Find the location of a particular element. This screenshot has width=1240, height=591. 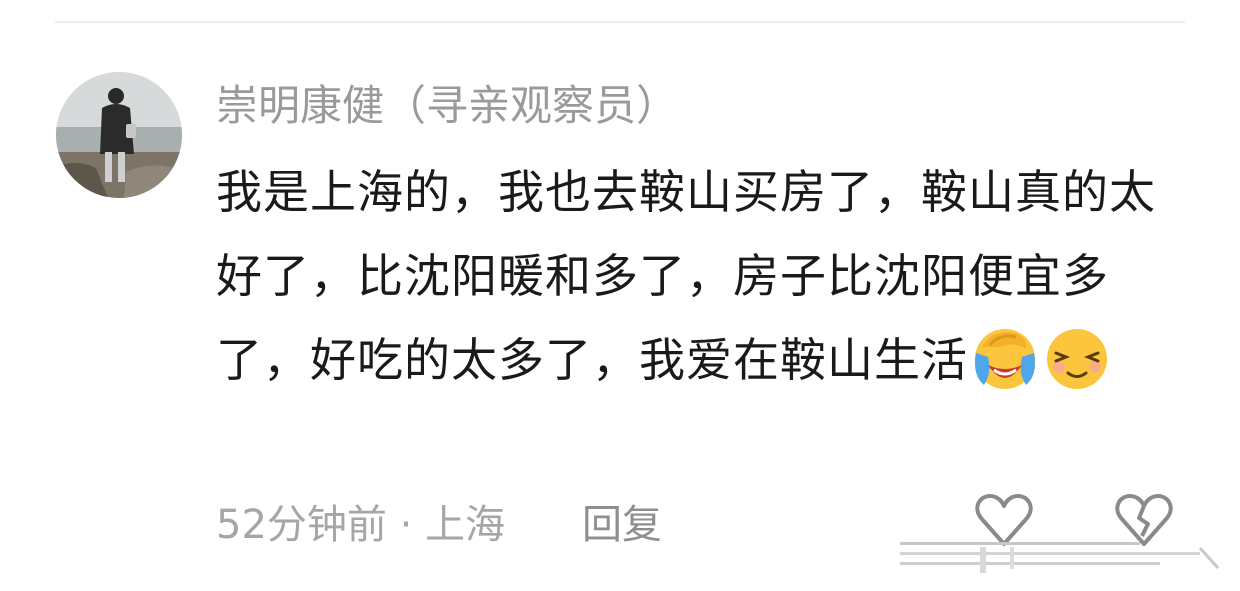

watermark-lines is located at coordinates (1060, 557).